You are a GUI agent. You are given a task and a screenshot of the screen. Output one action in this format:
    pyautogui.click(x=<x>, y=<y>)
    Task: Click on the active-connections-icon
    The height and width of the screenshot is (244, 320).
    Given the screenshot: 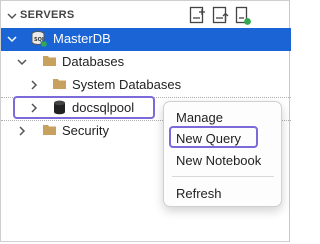 What is the action you would take?
    pyautogui.click(x=243, y=16)
    